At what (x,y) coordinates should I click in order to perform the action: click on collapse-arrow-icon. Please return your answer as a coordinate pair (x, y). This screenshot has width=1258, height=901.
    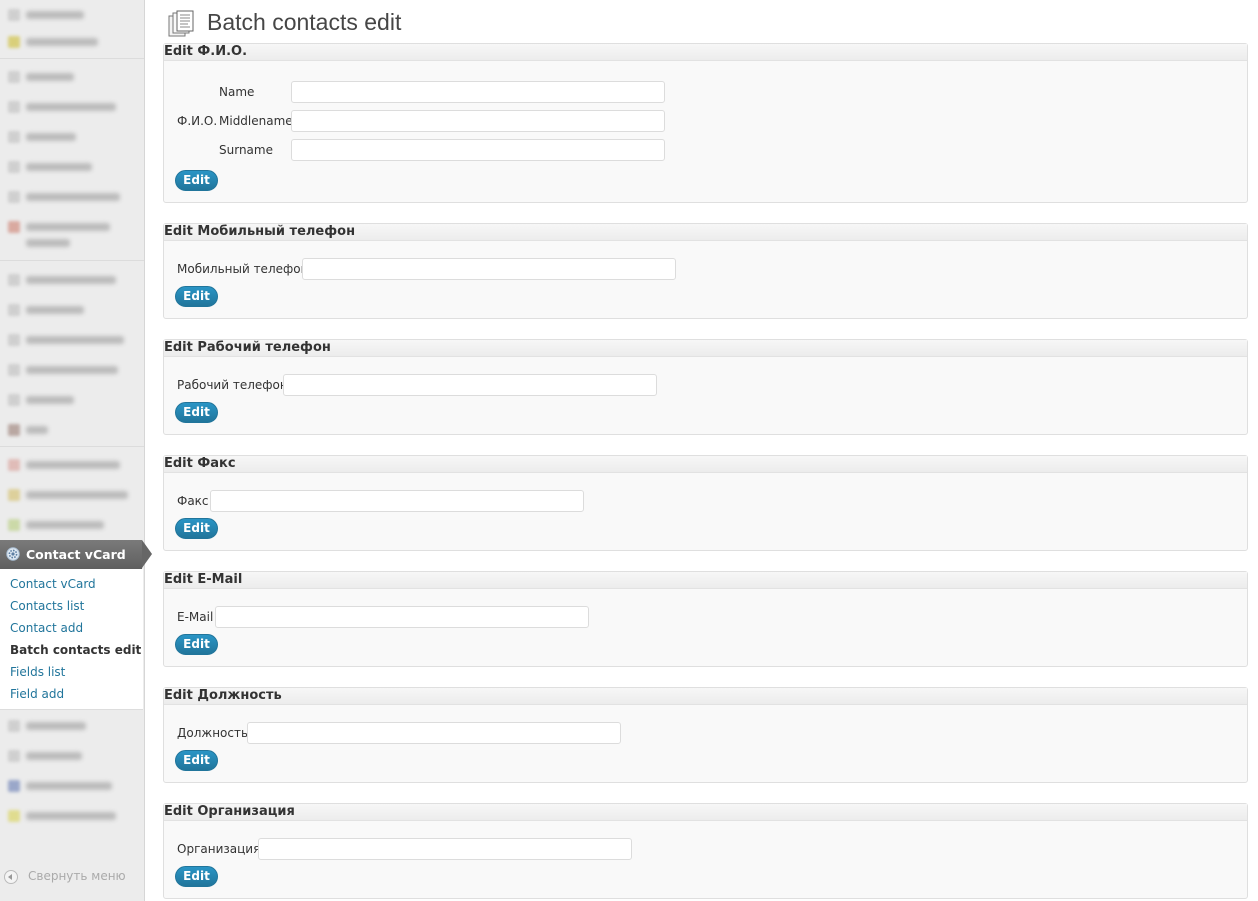
    Looking at the image, I should click on (11, 877).